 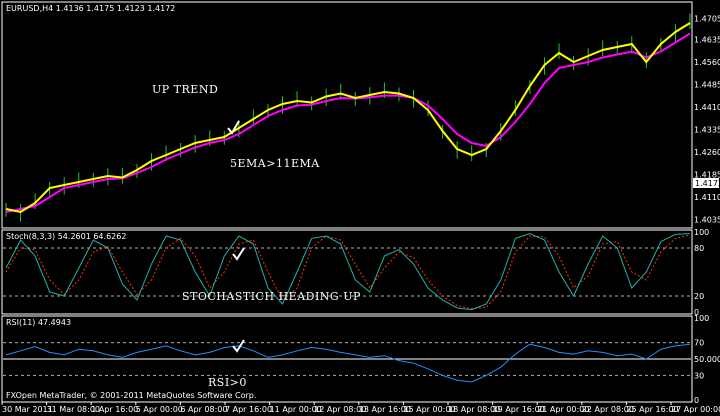 What do you see at coordinates (701, 232) in the screenshot?
I see `stoch-tick-label: 100` at bounding box center [701, 232].